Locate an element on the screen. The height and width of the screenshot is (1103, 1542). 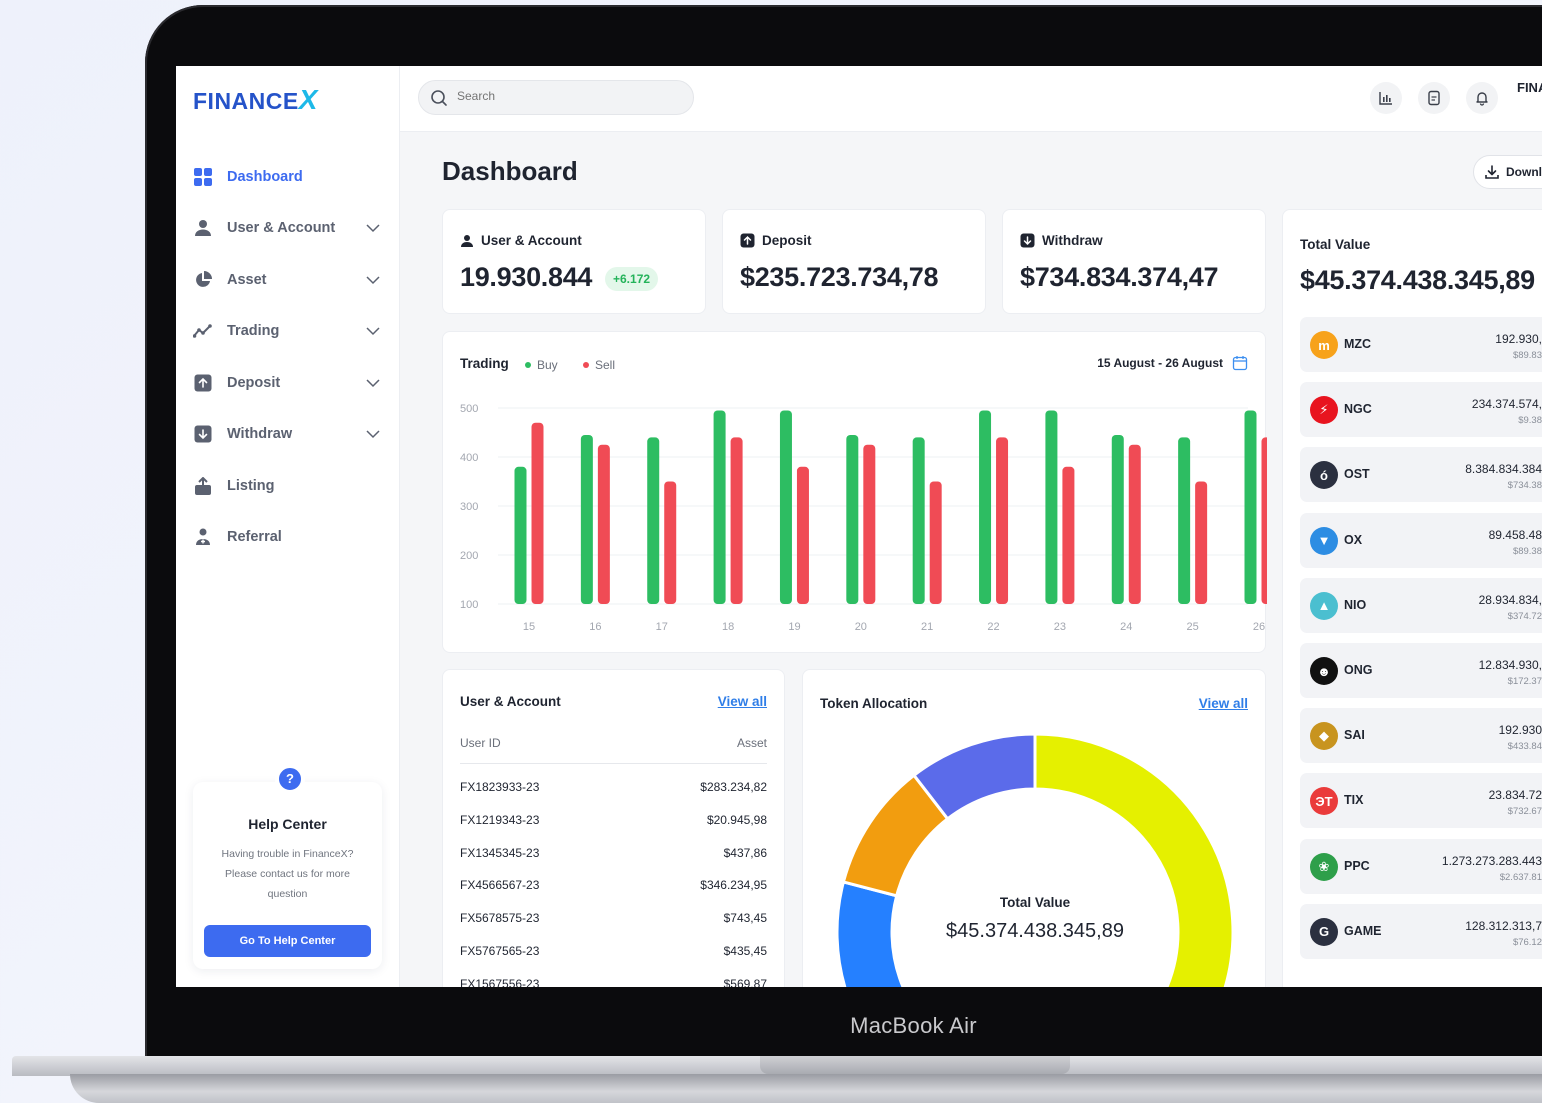
search-input is located at coordinates (567, 96).